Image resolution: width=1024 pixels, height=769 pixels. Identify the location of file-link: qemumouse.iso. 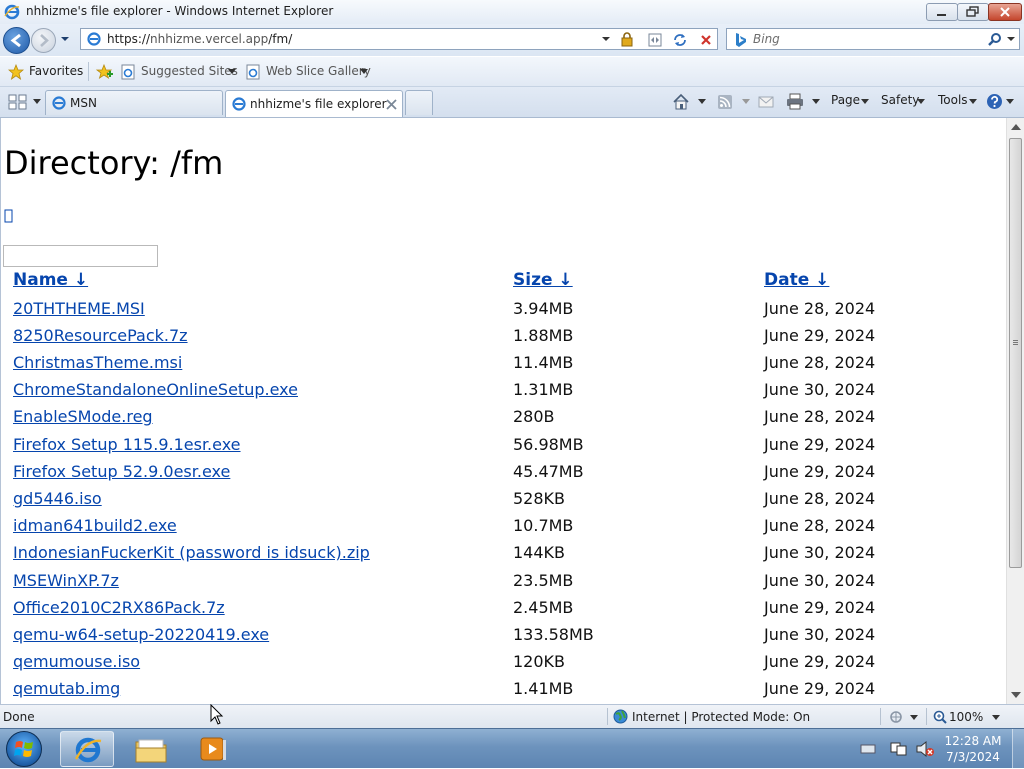
(76, 661).